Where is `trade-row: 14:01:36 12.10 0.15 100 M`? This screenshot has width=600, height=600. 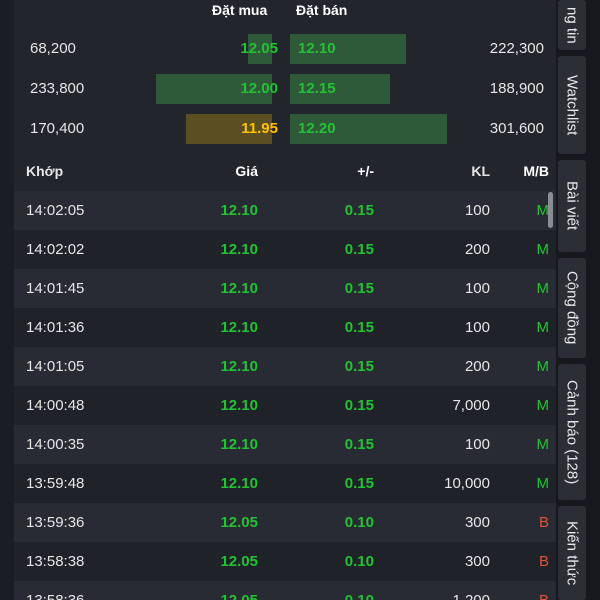
trade-row: 14:01:36 12.10 0.15 100 M is located at coordinates (285, 327).